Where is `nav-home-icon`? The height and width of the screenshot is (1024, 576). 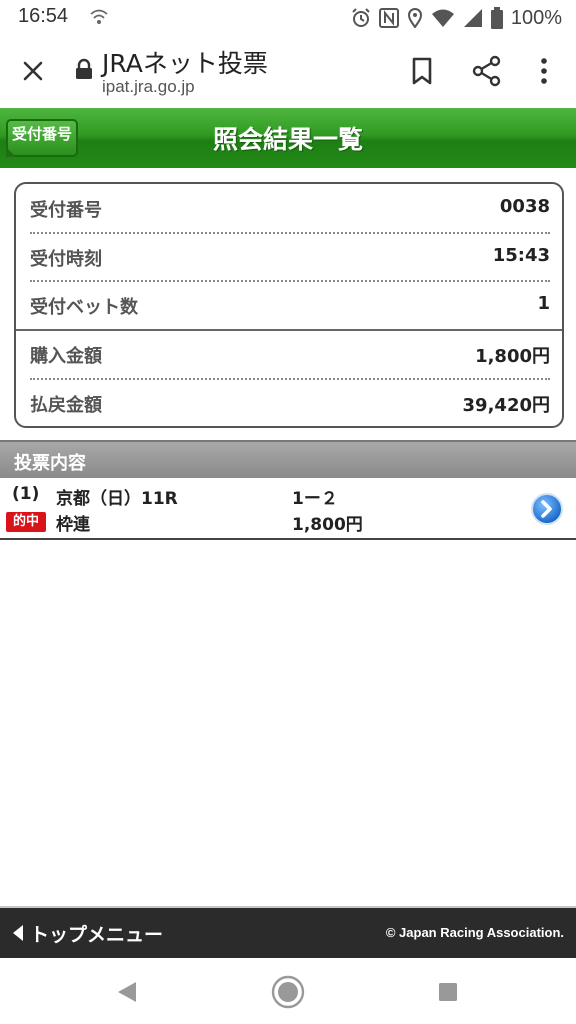 nav-home-icon is located at coordinates (288, 992).